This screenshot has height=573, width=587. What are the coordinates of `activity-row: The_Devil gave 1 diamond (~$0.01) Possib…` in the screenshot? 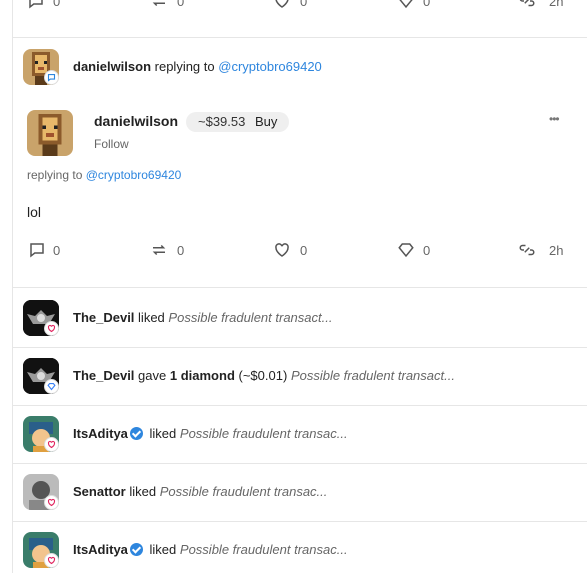 It's located at (300, 377).